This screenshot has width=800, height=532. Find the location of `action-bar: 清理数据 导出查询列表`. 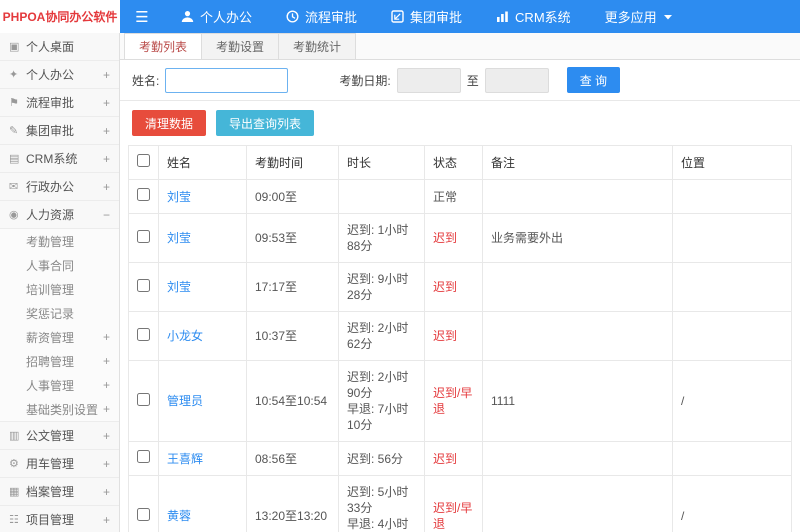

action-bar: 清理数据 导出查询列表 is located at coordinates (460, 123).